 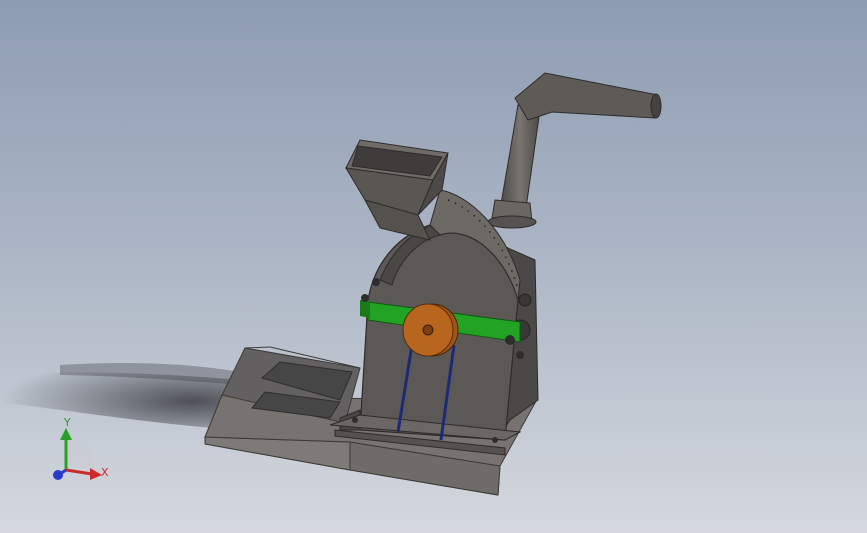 What do you see at coordinates (79, 472) in the screenshot?
I see `x-axis-arrow` at bounding box center [79, 472].